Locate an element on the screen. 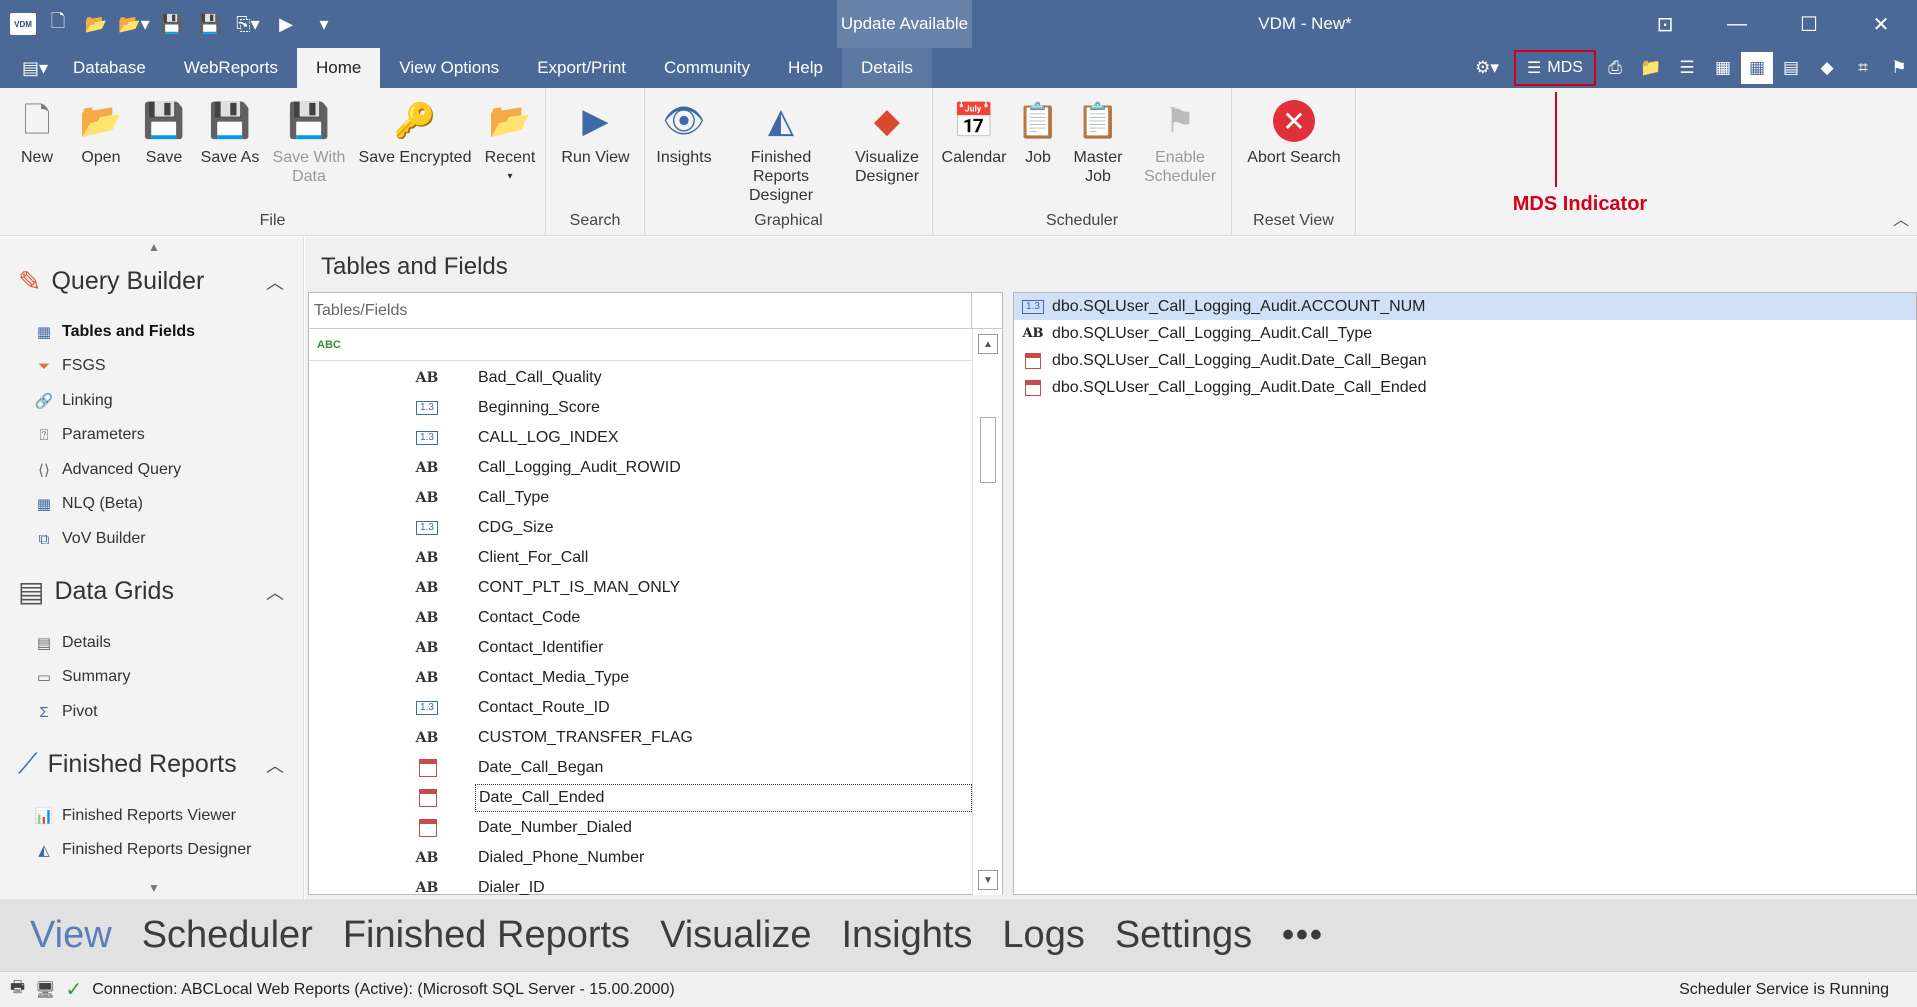 The image size is (1917, 1007). field-row: AB Client_For_Call is located at coordinates (640, 558).